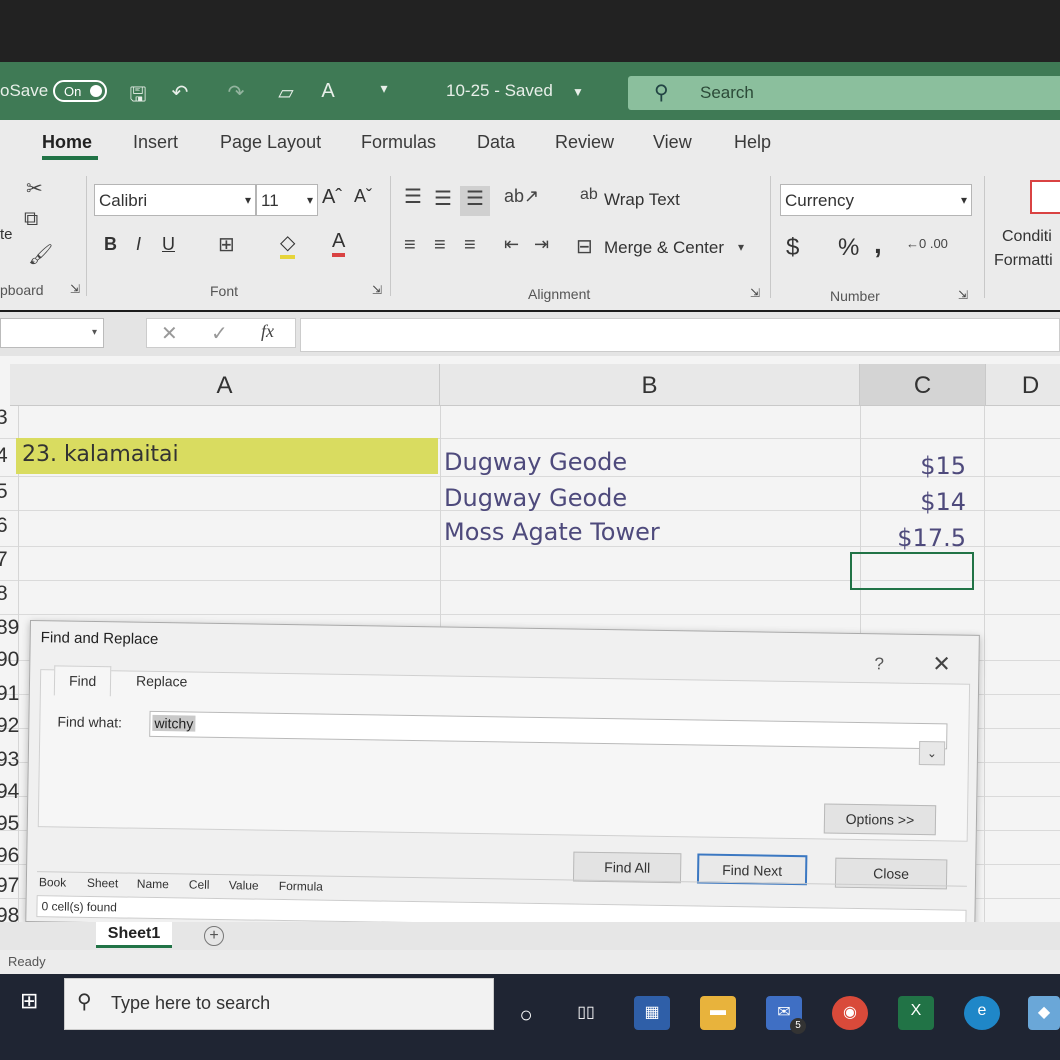 The width and height of the screenshot is (1060, 1060). What do you see at coordinates (911, 502) in the screenshot?
I see `cell-price: $14` at bounding box center [911, 502].